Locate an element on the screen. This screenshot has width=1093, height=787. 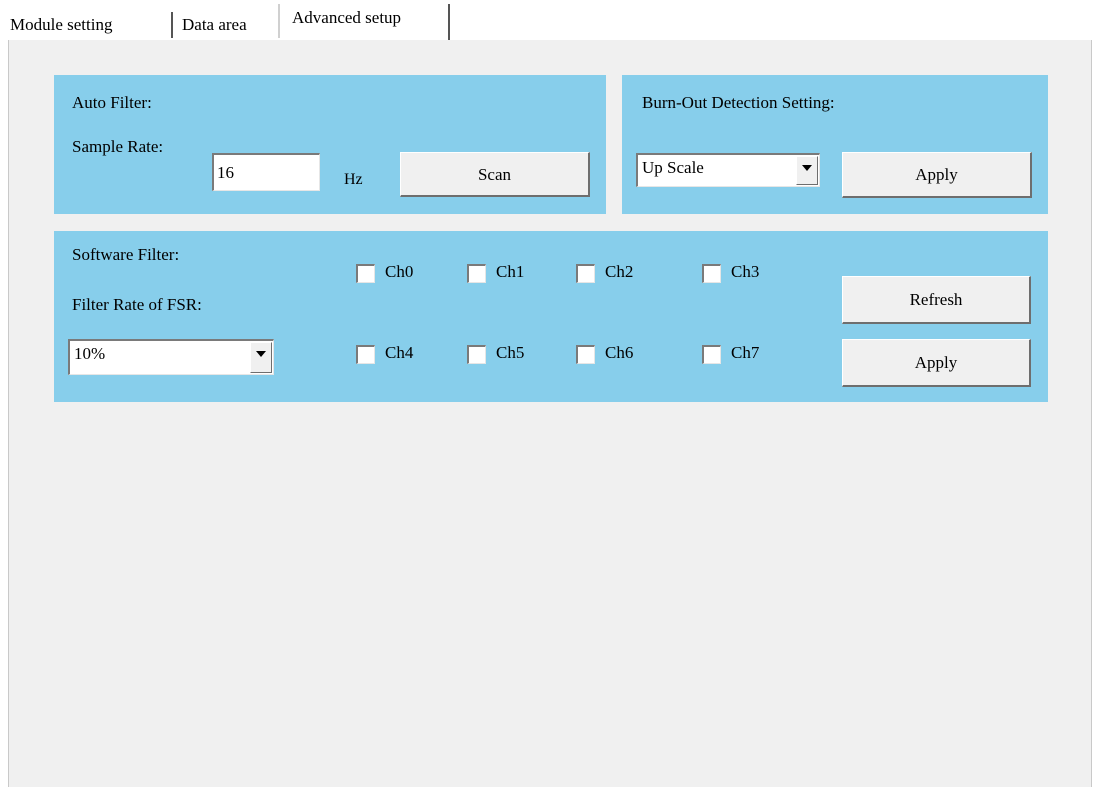
ch4-checkbox is located at coordinates (365, 354).